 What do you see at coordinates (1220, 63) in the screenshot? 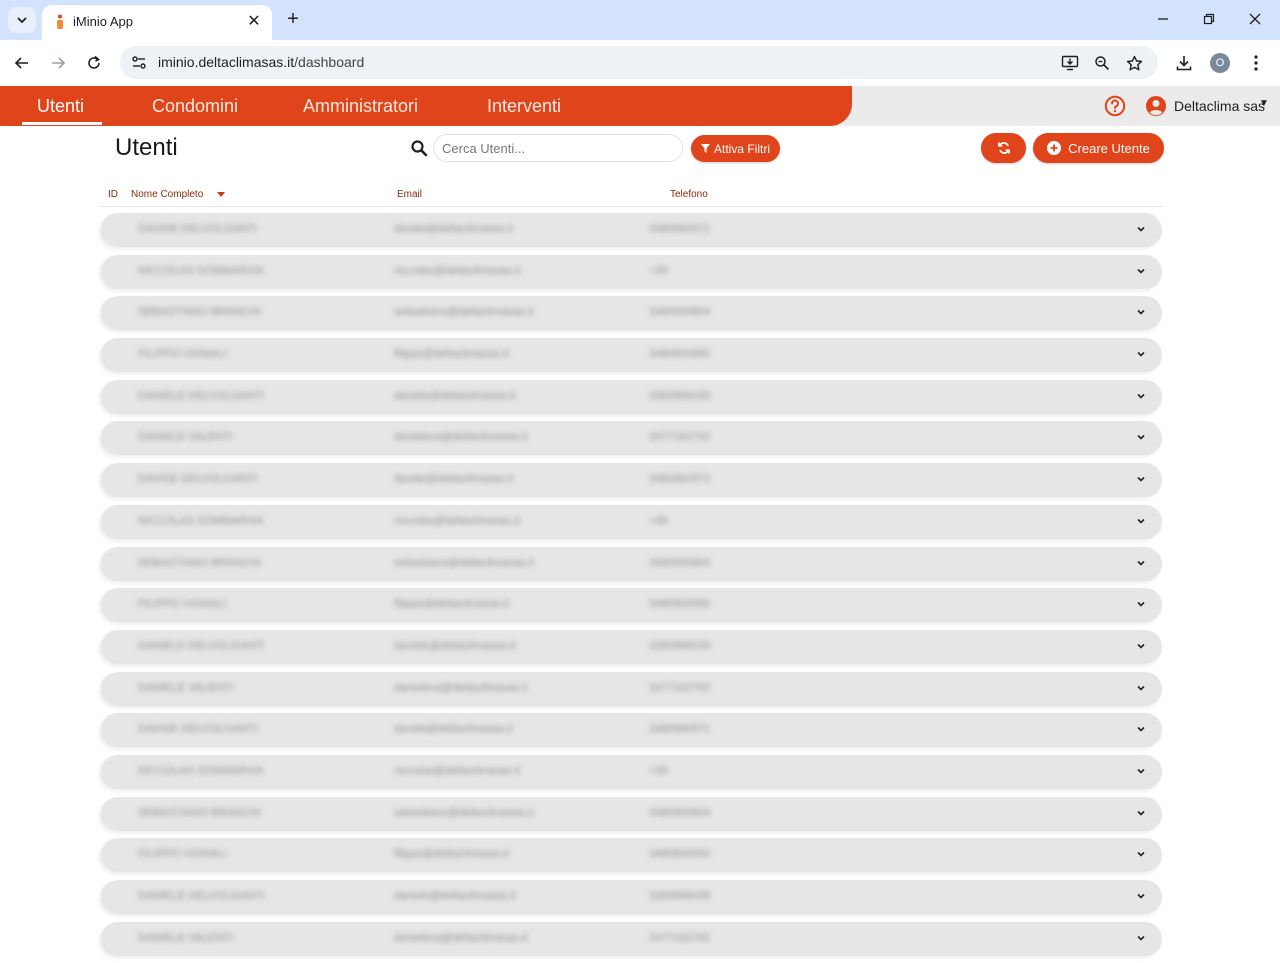
I see `profile-avatar: O` at bounding box center [1220, 63].